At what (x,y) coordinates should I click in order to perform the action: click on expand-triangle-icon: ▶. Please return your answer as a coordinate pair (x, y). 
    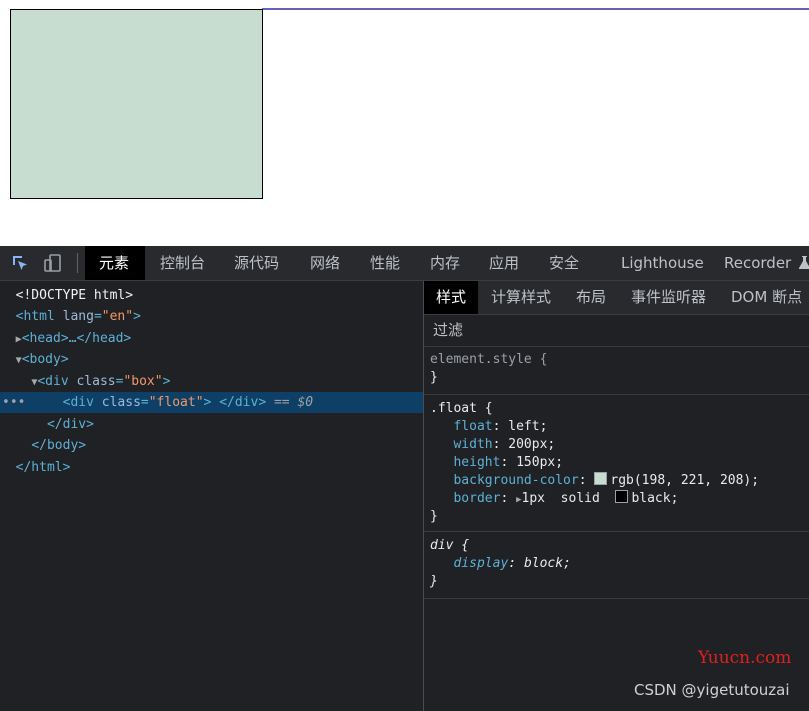
    Looking at the image, I should click on (518, 500).